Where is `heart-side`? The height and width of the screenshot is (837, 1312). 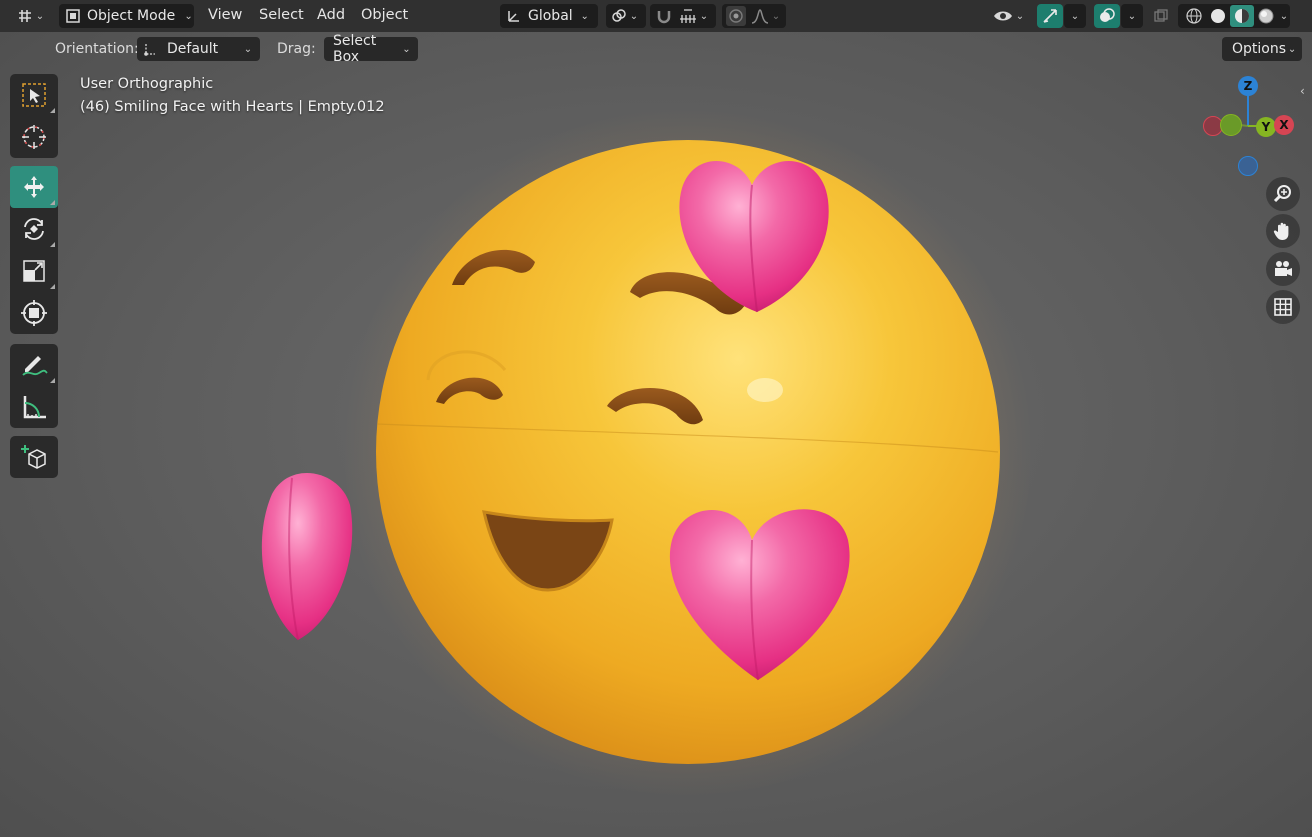 heart-side is located at coordinates (307, 556).